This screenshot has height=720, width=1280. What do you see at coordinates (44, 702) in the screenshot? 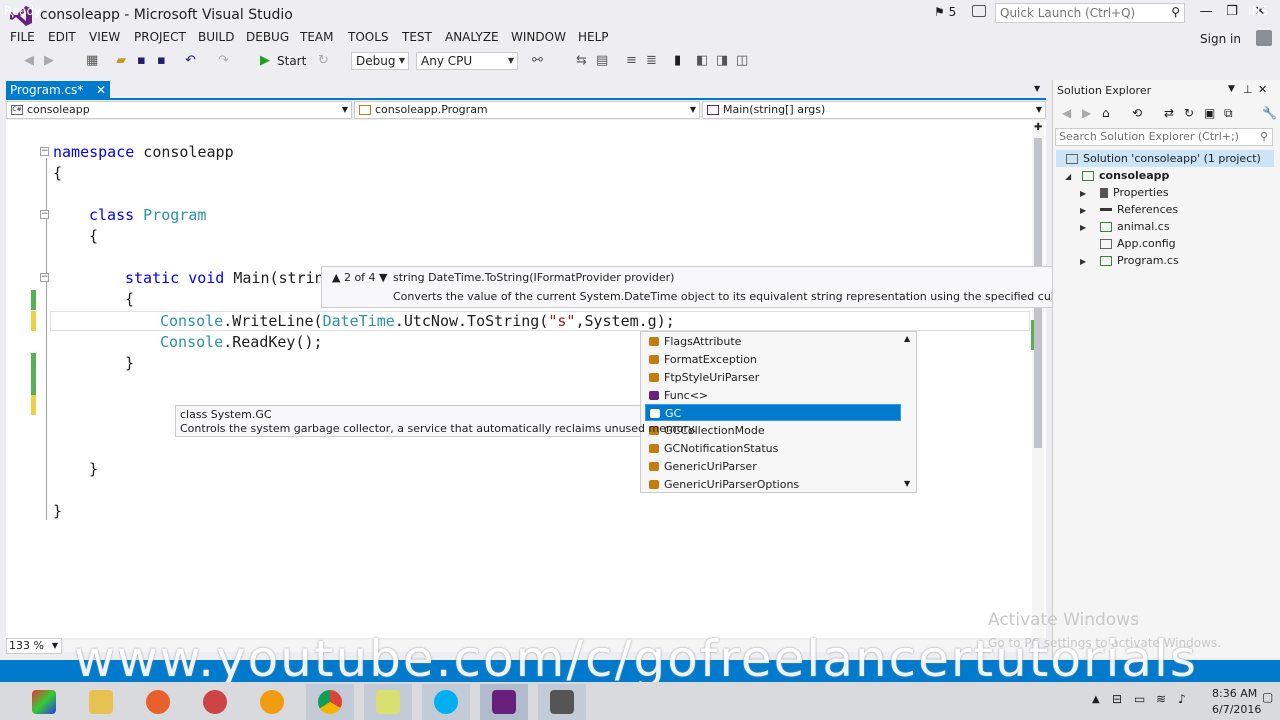
I see `taskbar-paint` at bounding box center [44, 702].